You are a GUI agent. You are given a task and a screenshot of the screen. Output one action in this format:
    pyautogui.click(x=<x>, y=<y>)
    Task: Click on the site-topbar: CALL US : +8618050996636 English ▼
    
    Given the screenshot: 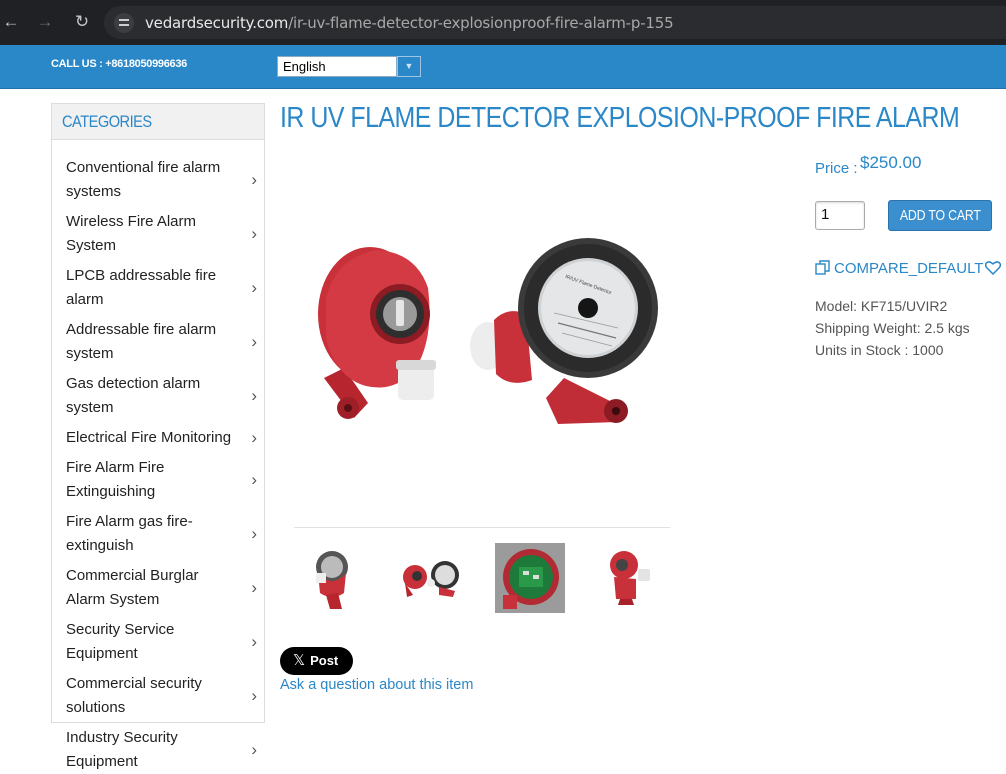 What is the action you would take?
    pyautogui.click(x=503, y=67)
    